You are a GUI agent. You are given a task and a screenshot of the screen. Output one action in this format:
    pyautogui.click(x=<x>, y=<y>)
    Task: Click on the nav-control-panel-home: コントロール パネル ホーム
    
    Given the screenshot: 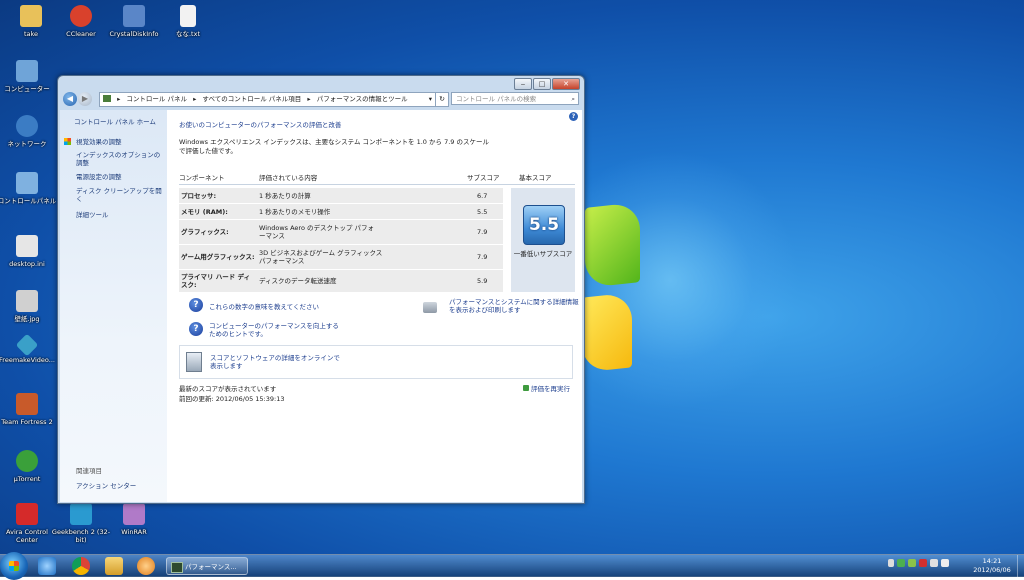 What is the action you would take?
    pyautogui.click(x=119, y=122)
    